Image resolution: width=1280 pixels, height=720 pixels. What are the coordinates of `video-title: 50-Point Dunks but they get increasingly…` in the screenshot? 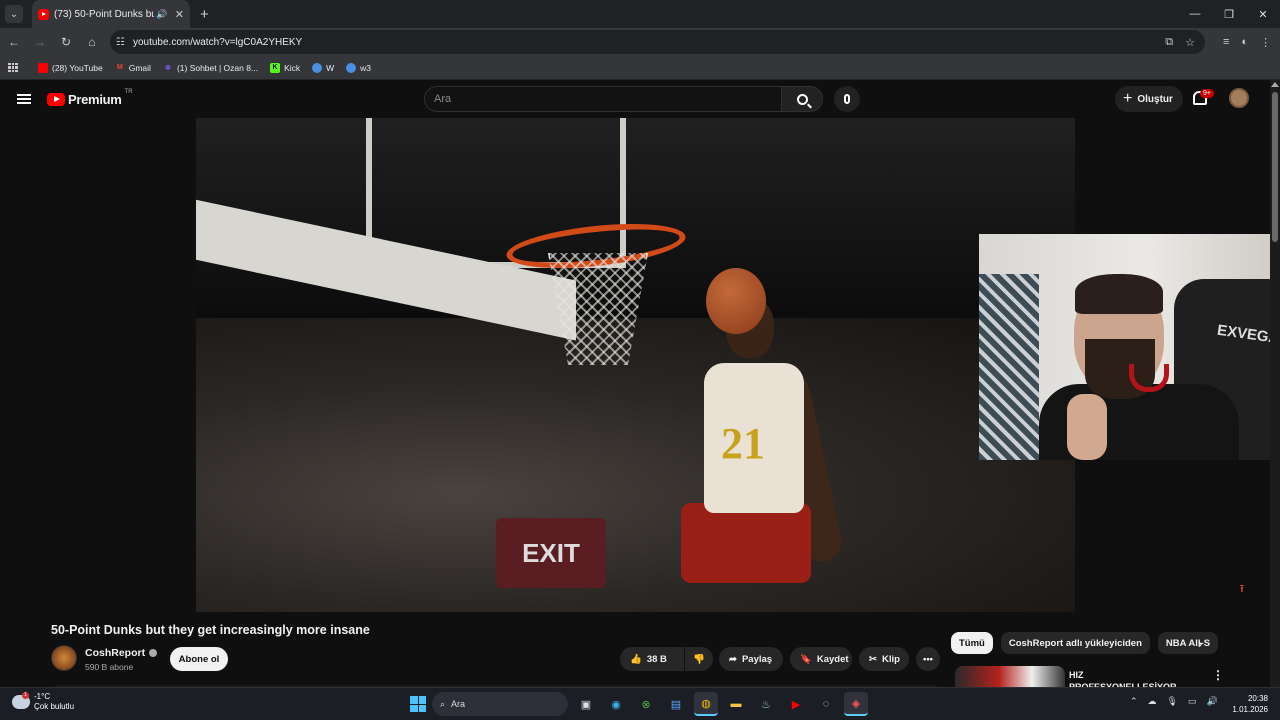 It's located at (210, 630).